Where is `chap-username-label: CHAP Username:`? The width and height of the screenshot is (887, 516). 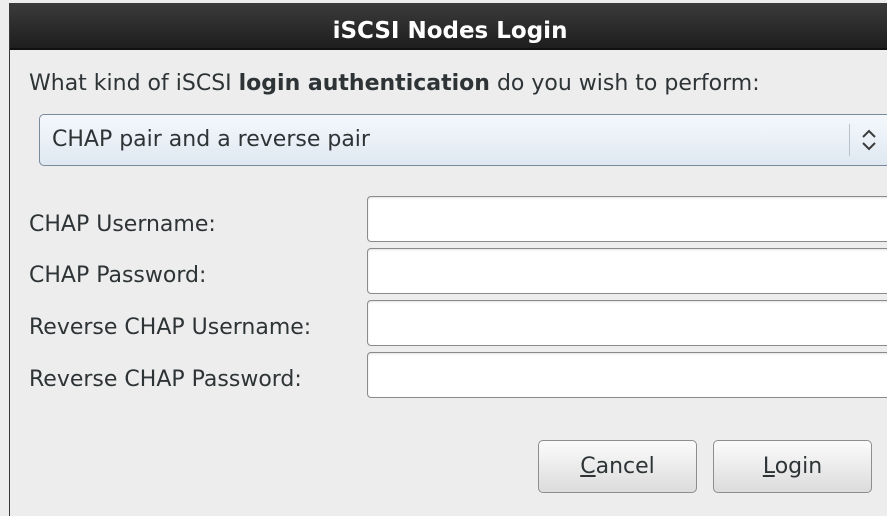 chap-username-label: CHAP Username: is located at coordinates (122, 224).